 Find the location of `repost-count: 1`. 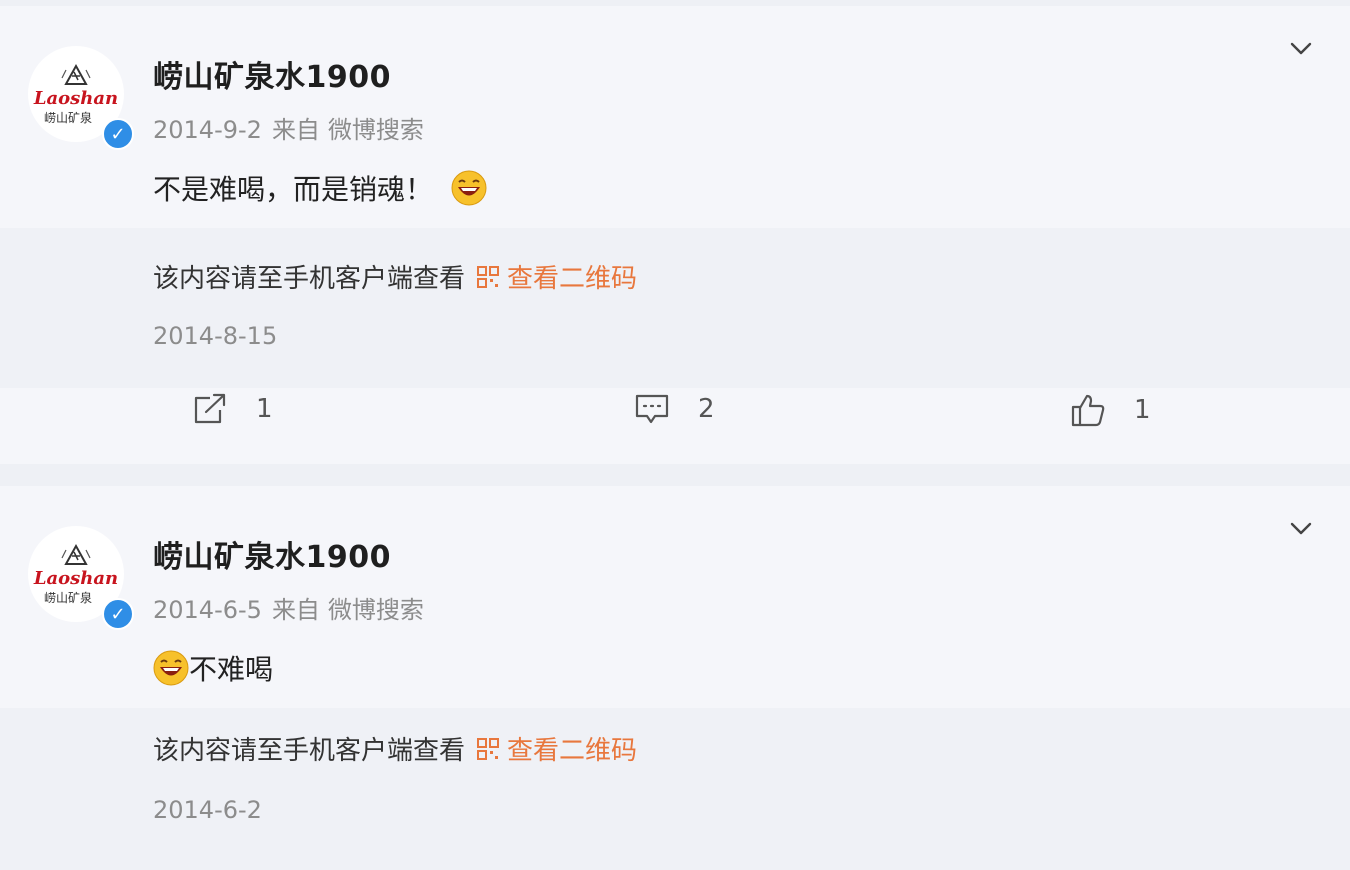

repost-count: 1 is located at coordinates (264, 409).